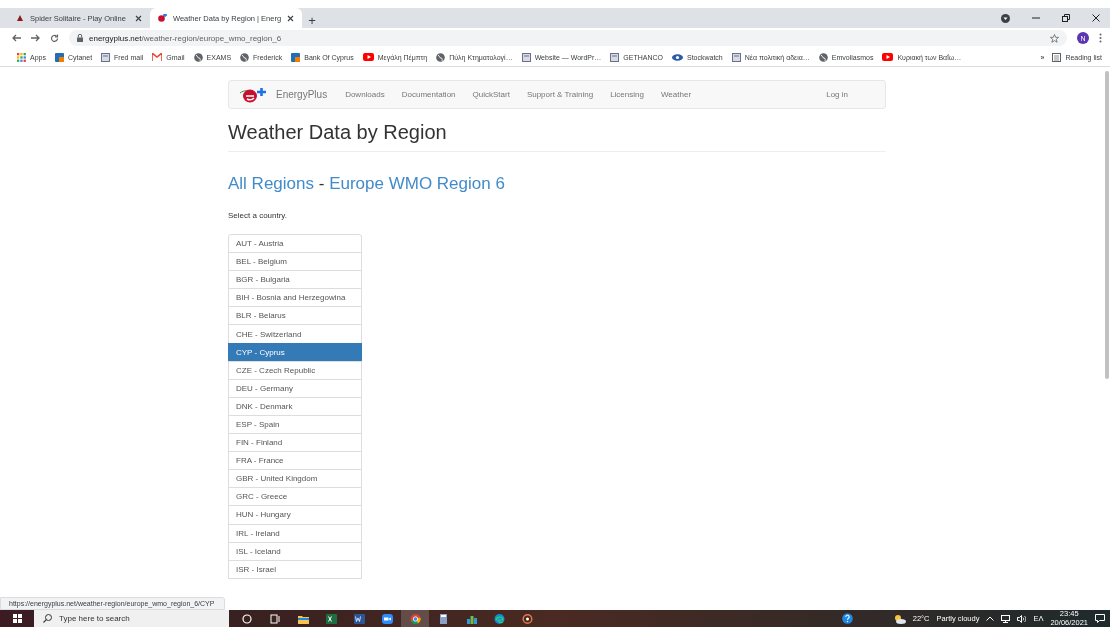 The image size is (1110, 627). What do you see at coordinates (365, 94) in the screenshot?
I see `nav-link: Downloads` at bounding box center [365, 94].